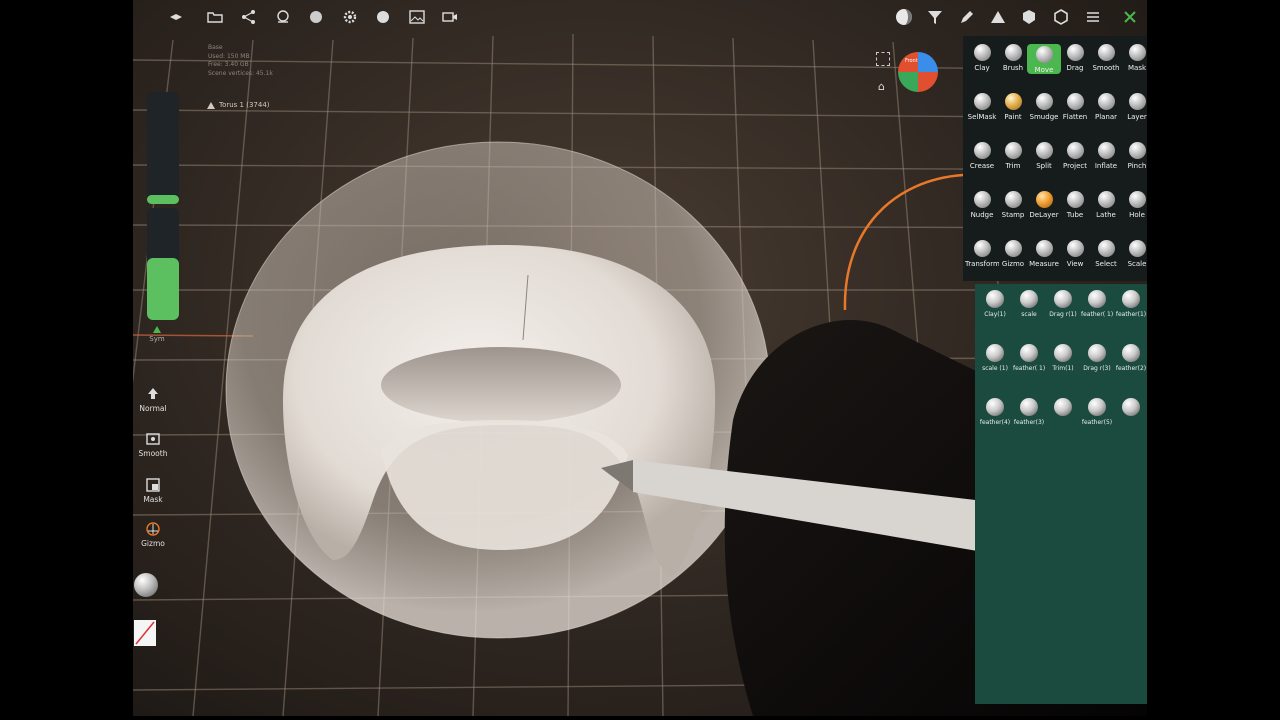  Describe the element at coordinates (153, 400) in the screenshot. I see `tool-normal: Normal` at that location.